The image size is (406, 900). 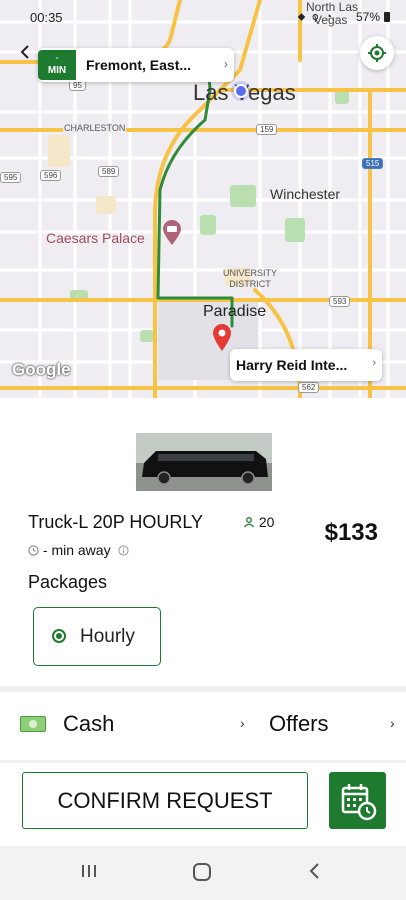 I want to click on system-nav-bar, so click(x=203, y=873).